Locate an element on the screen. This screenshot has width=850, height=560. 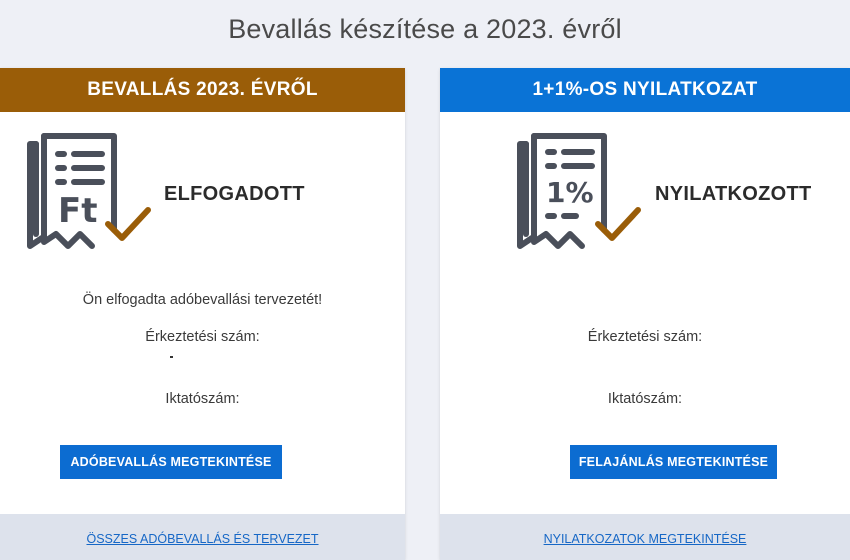
tax-return-card-header: BEVALLÁS 2023. ÉVRŐL is located at coordinates (202, 90).